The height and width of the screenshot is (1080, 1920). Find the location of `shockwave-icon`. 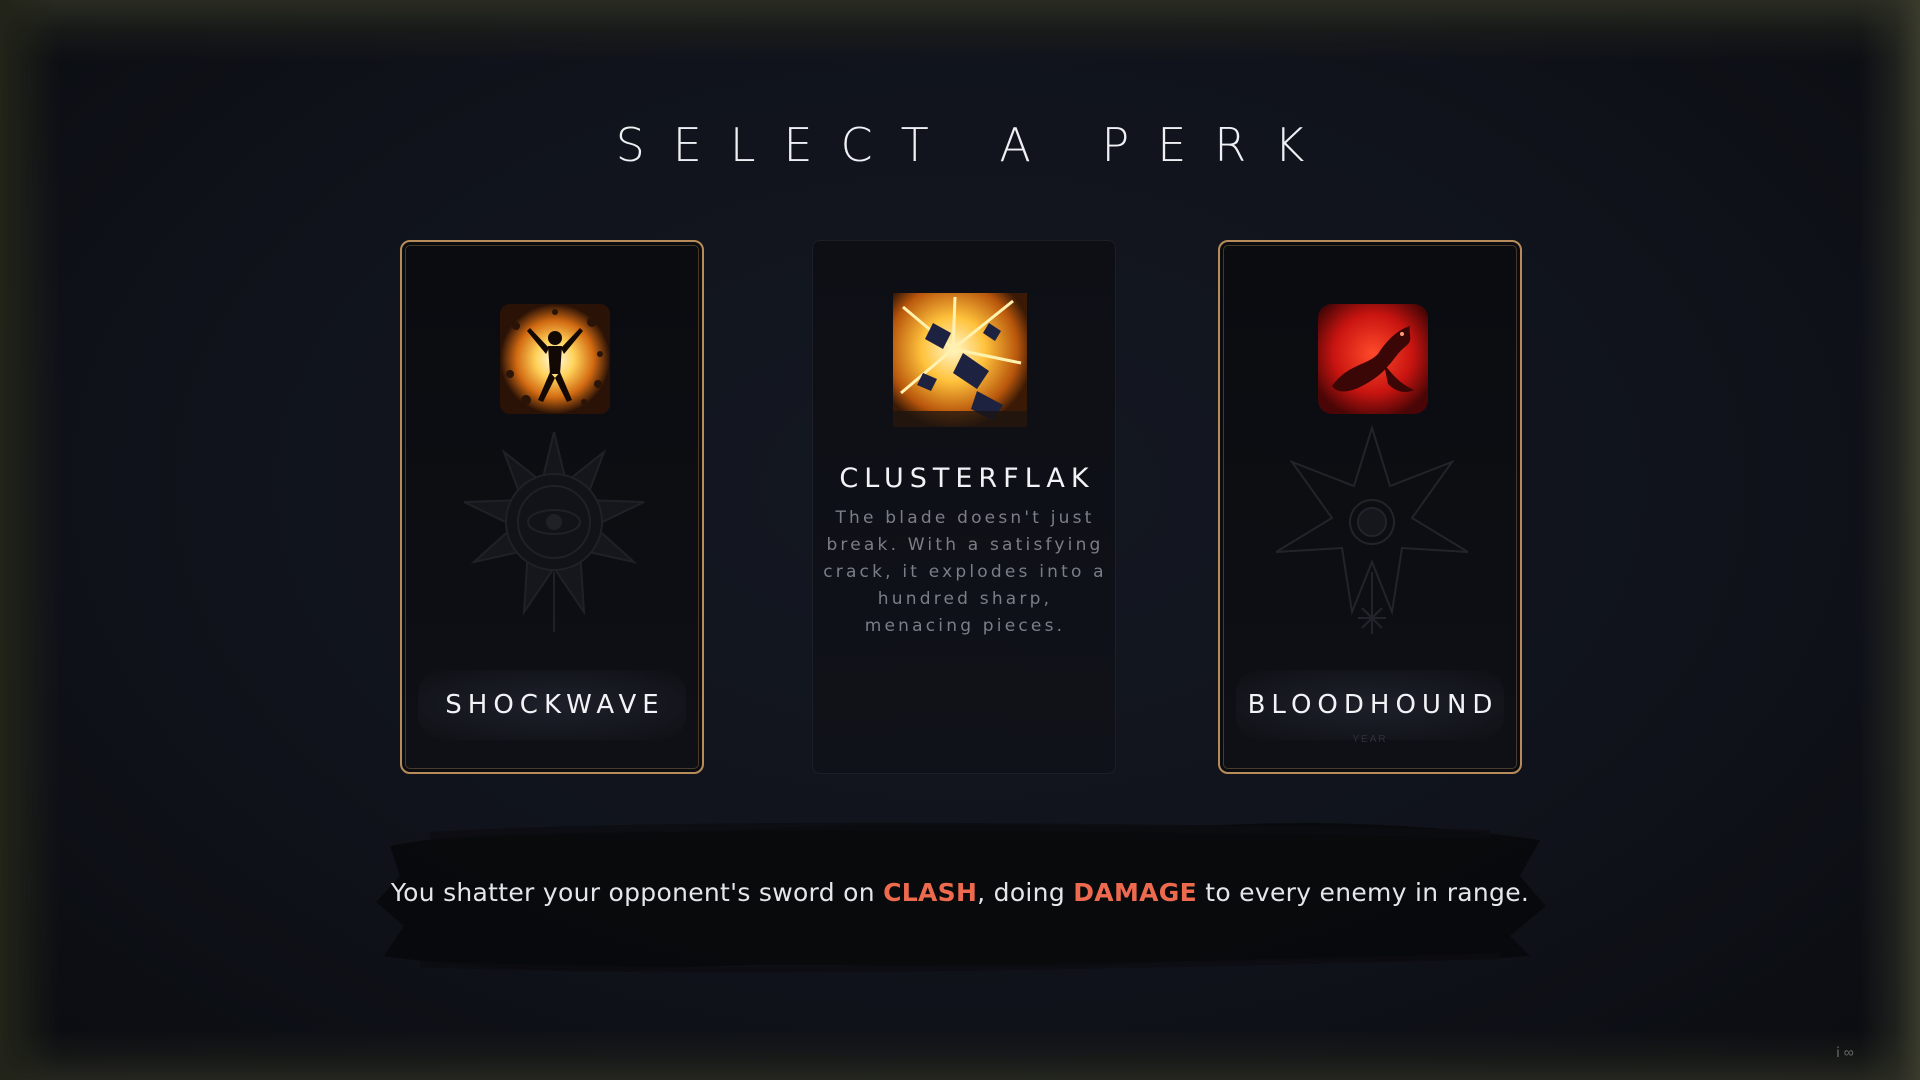

shockwave-icon is located at coordinates (555, 359).